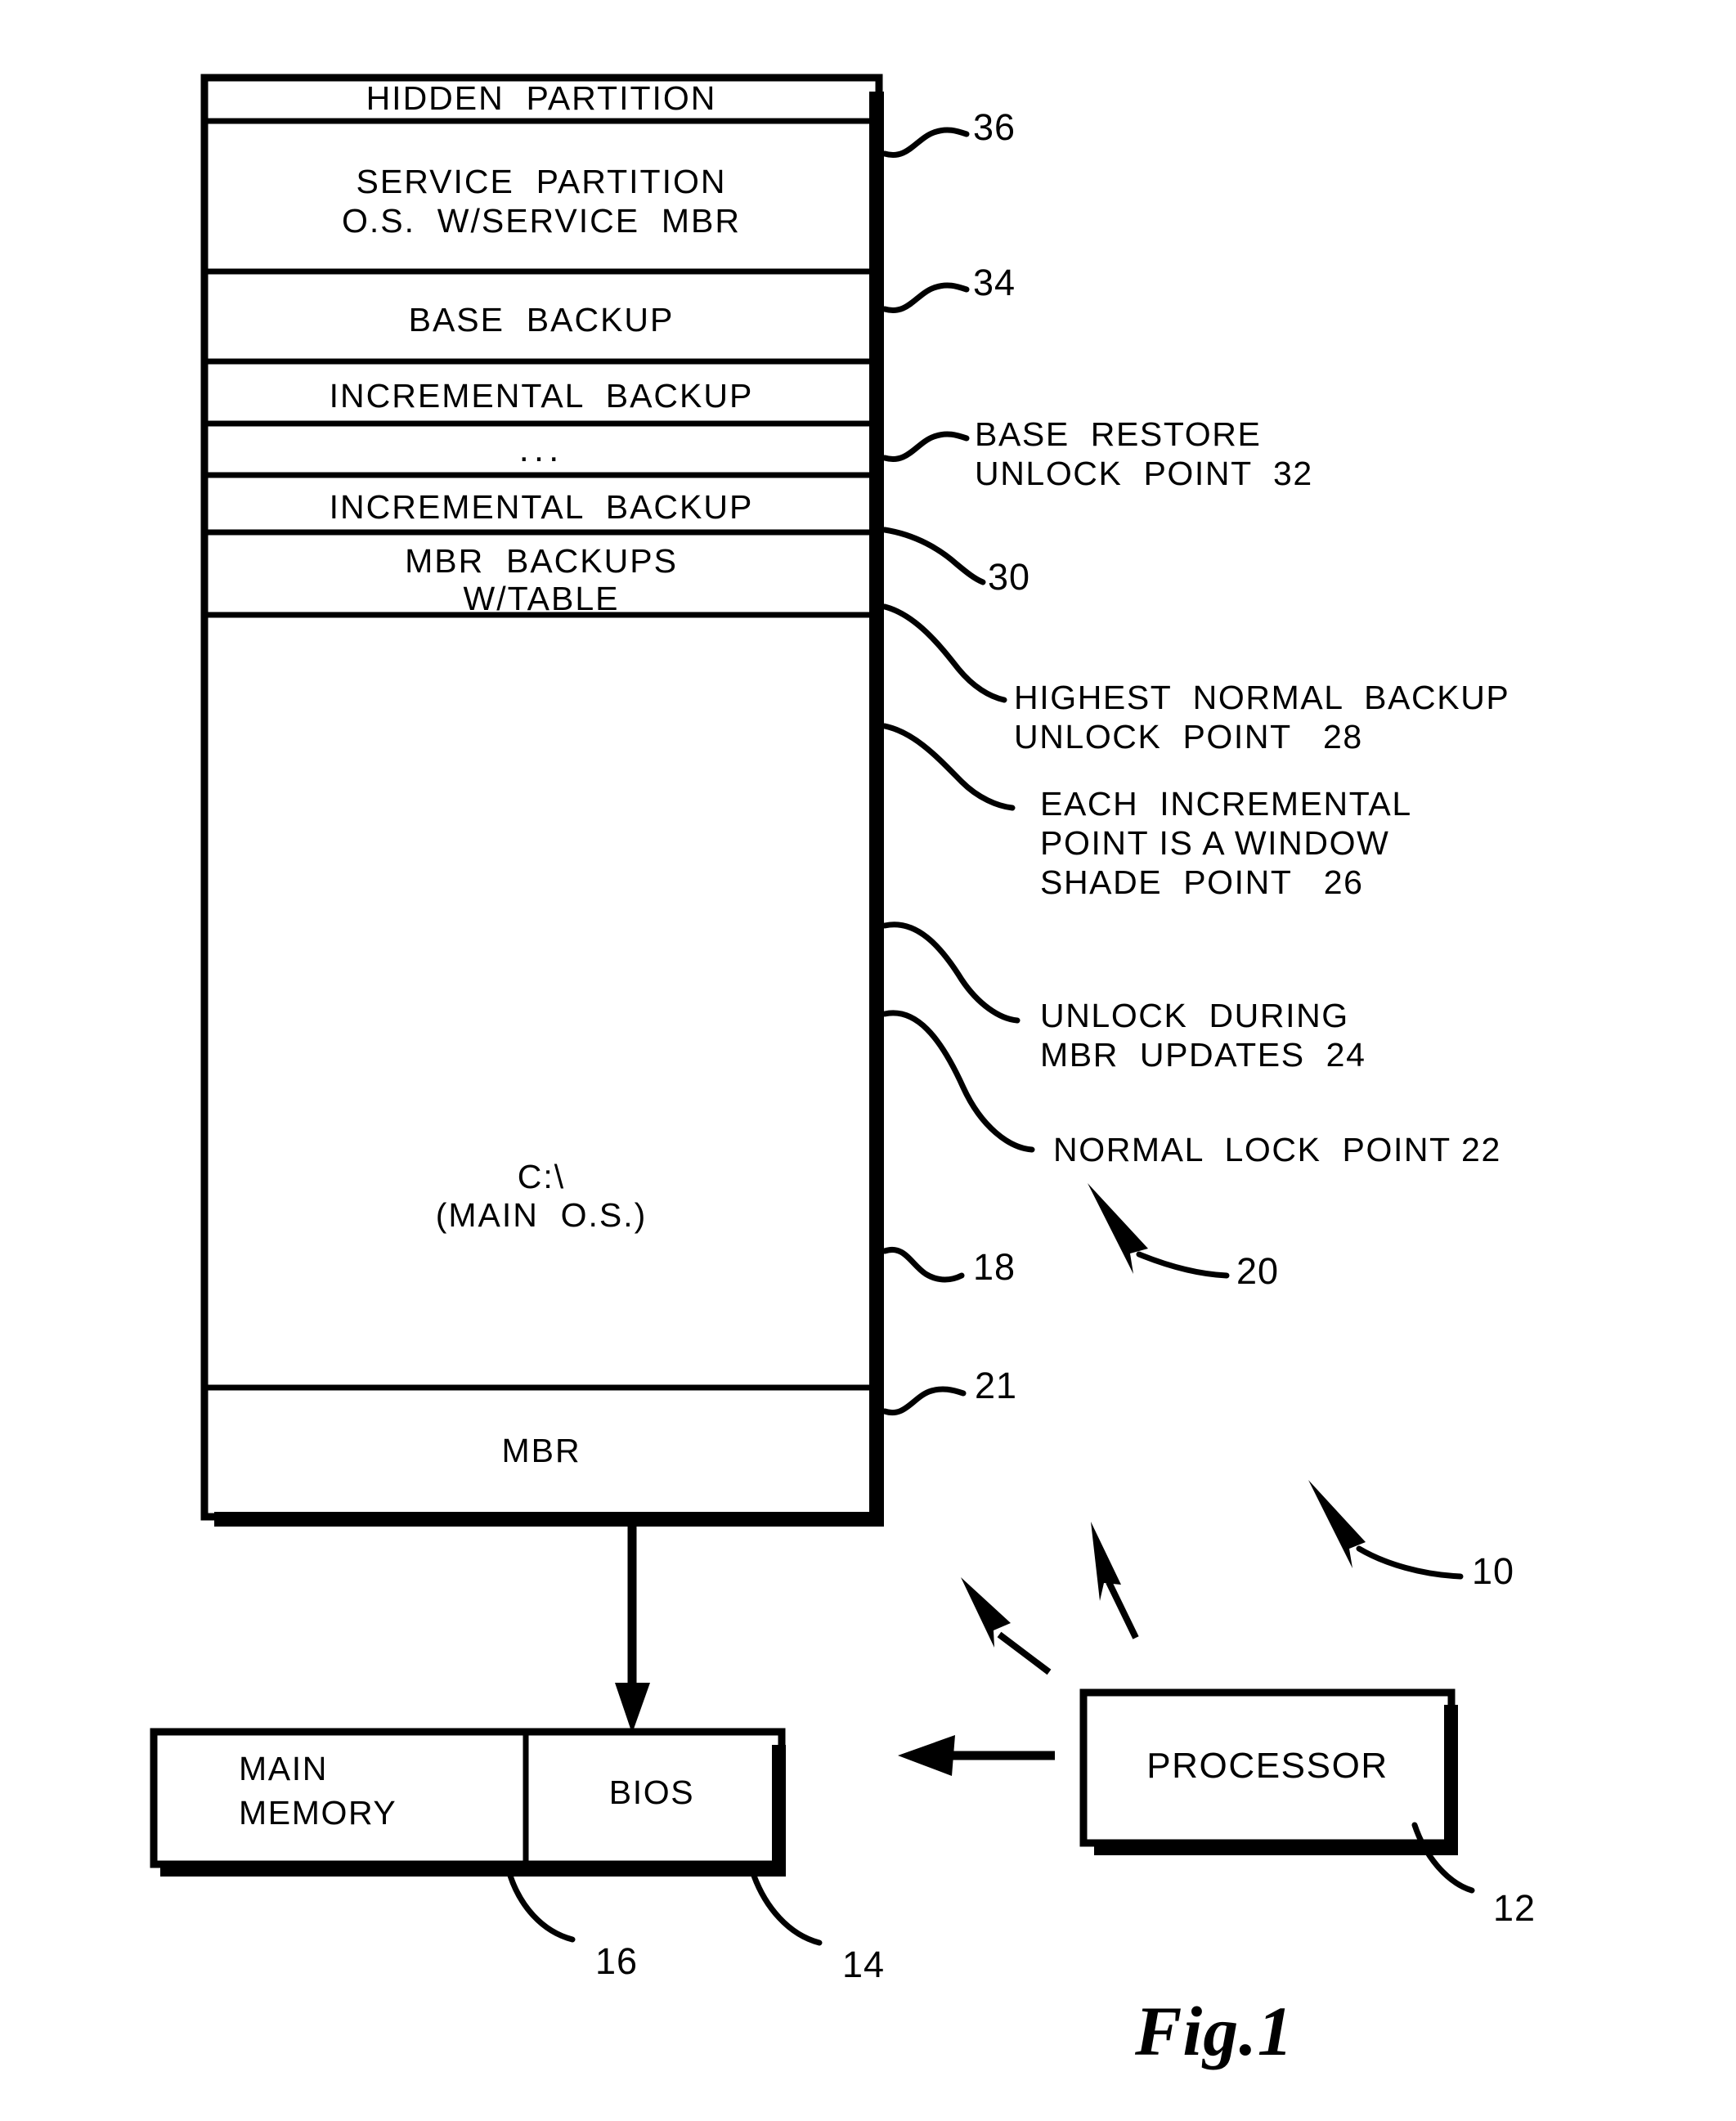 This screenshot has height=2121, width=1736. I want to click on callout-each-incremental-line2: POINT IS A WINDOW, so click(1215, 843).